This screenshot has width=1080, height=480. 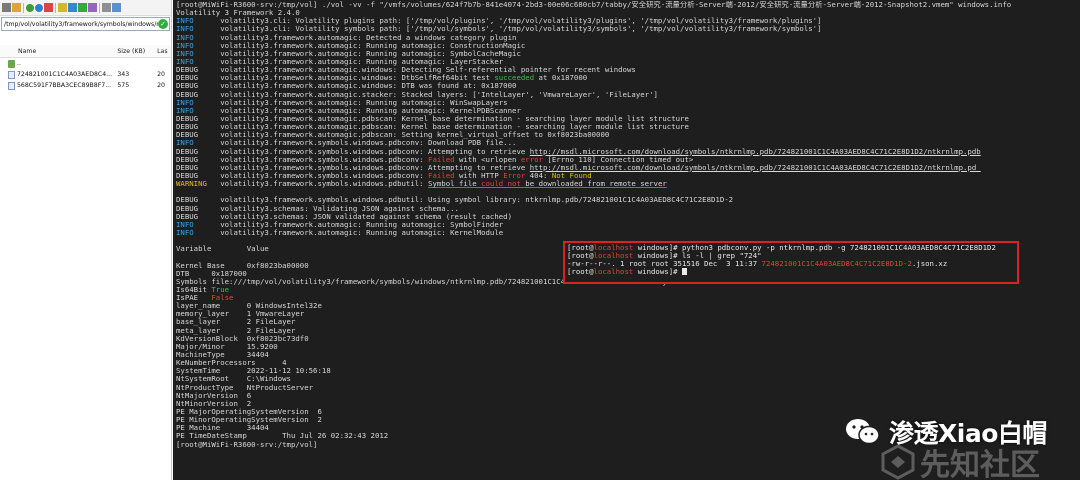 I want to click on table-row: NtSystemRoot C:\Windows, so click(x=233, y=379).